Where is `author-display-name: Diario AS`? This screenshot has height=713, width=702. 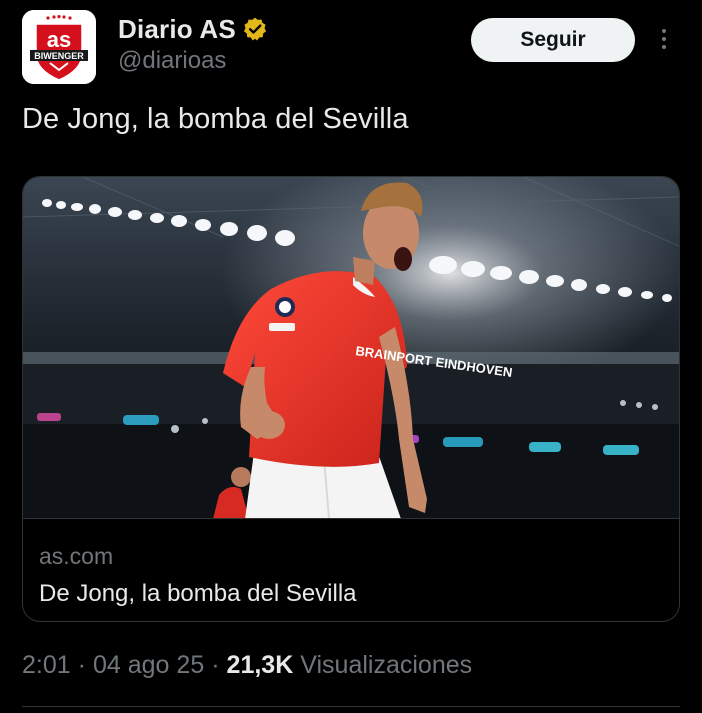 author-display-name: Diario AS is located at coordinates (177, 29).